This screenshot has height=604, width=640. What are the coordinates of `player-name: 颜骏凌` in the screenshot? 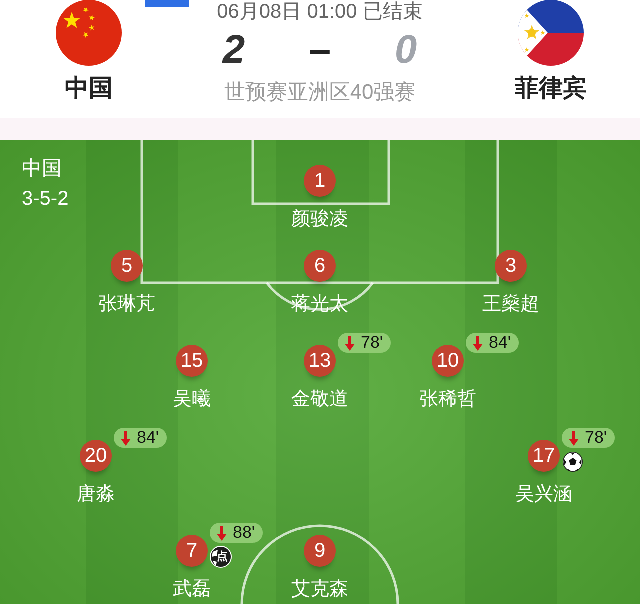 It's located at (320, 220).